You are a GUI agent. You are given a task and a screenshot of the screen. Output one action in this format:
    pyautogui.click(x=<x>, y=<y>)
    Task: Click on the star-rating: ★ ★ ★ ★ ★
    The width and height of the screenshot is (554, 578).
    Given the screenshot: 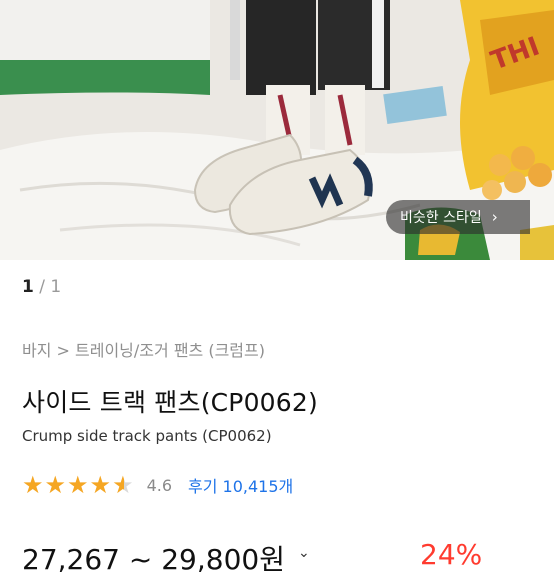 What is the action you would take?
    pyautogui.click(x=78, y=485)
    